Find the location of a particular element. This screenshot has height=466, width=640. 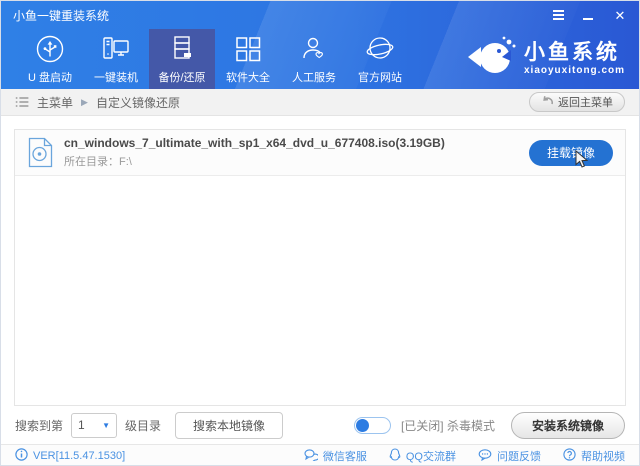

iso-location: 所在目录：F:\ is located at coordinates (98, 162).